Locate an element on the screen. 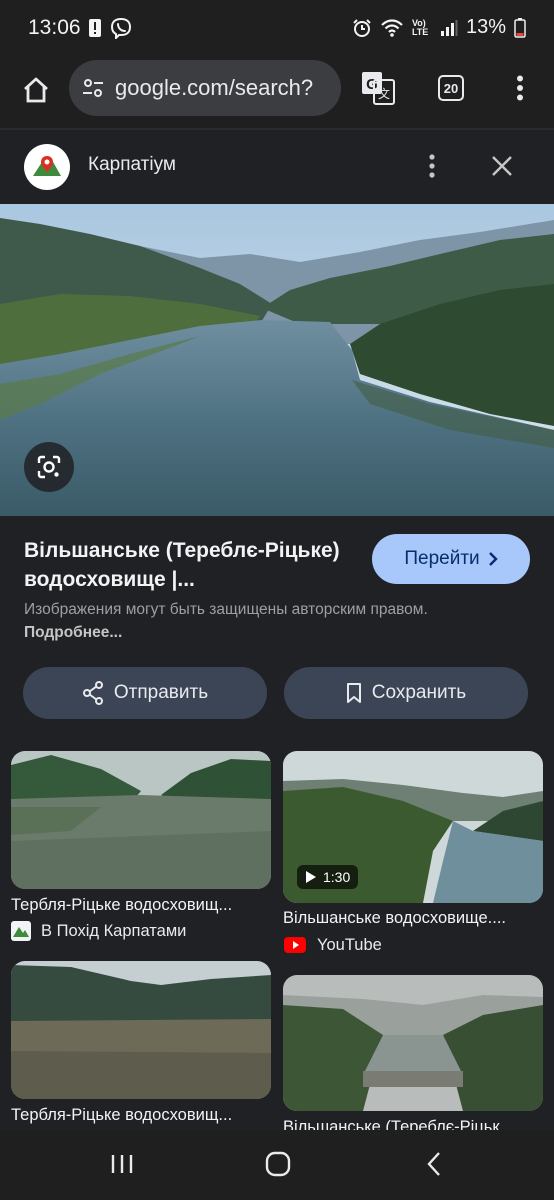 This screenshot has width=554, height=1200. home-pill-icon is located at coordinates (278, 1164).